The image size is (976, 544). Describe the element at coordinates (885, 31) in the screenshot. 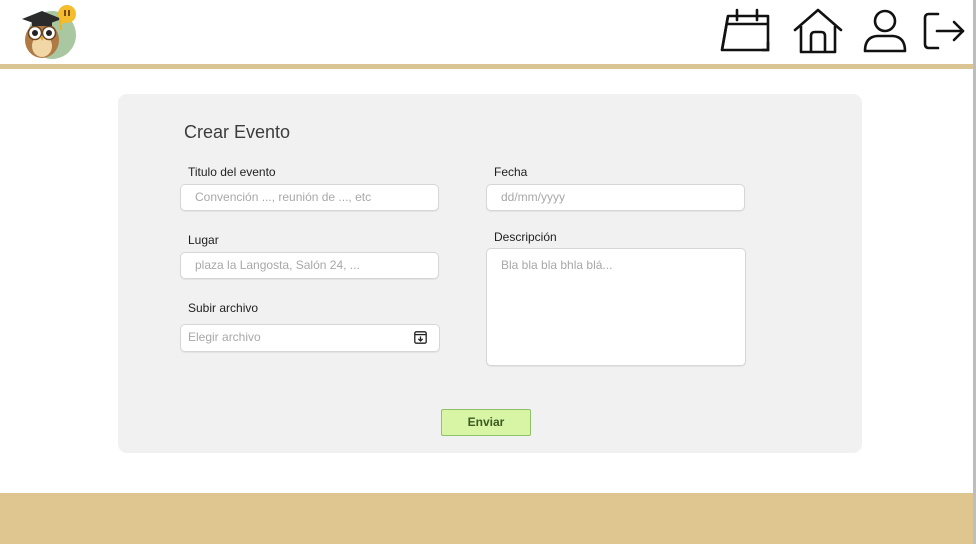

I see `user-icon` at that location.